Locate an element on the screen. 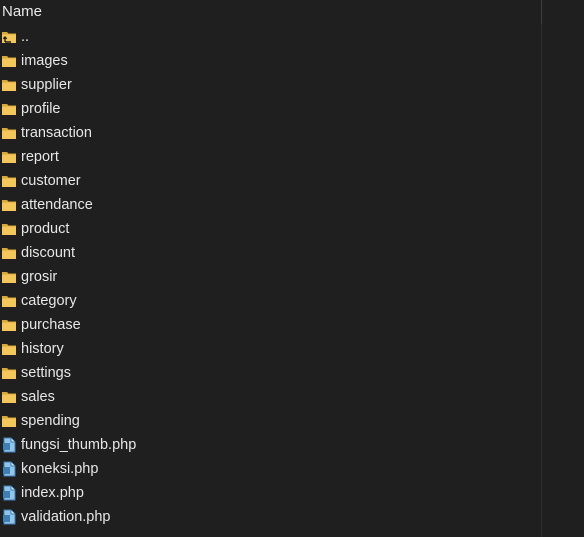  folder-row: supplier is located at coordinates (270, 85).